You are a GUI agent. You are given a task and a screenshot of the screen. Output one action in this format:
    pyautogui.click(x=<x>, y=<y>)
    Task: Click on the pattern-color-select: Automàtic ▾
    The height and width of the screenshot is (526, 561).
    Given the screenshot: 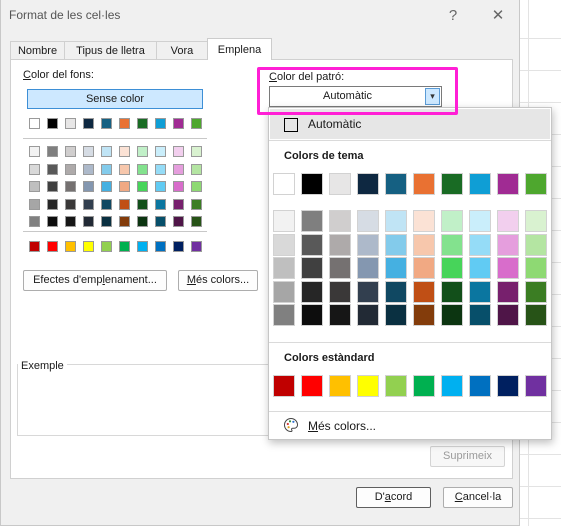 What is the action you would take?
    pyautogui.click(x=355, y=96)
    